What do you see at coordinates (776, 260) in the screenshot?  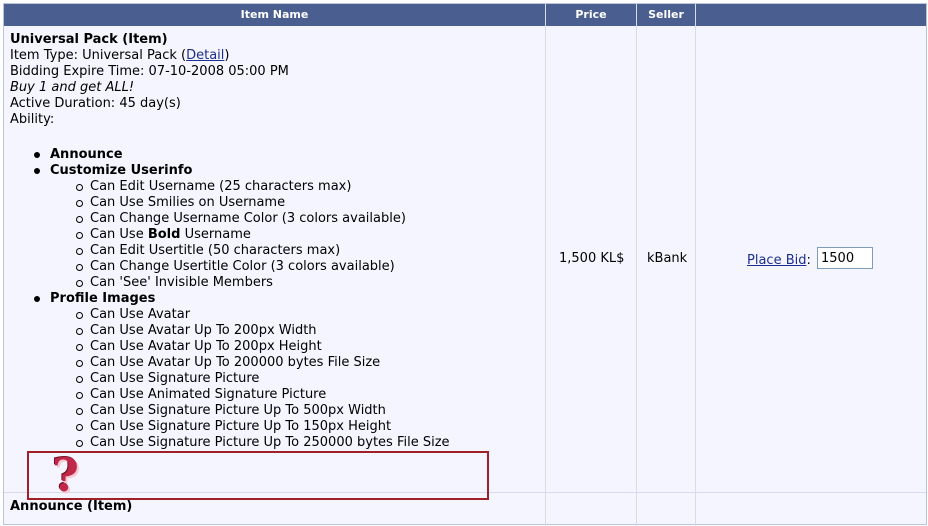 I see `place-bid-link: Place Bid` at bounding box center [776, 260].